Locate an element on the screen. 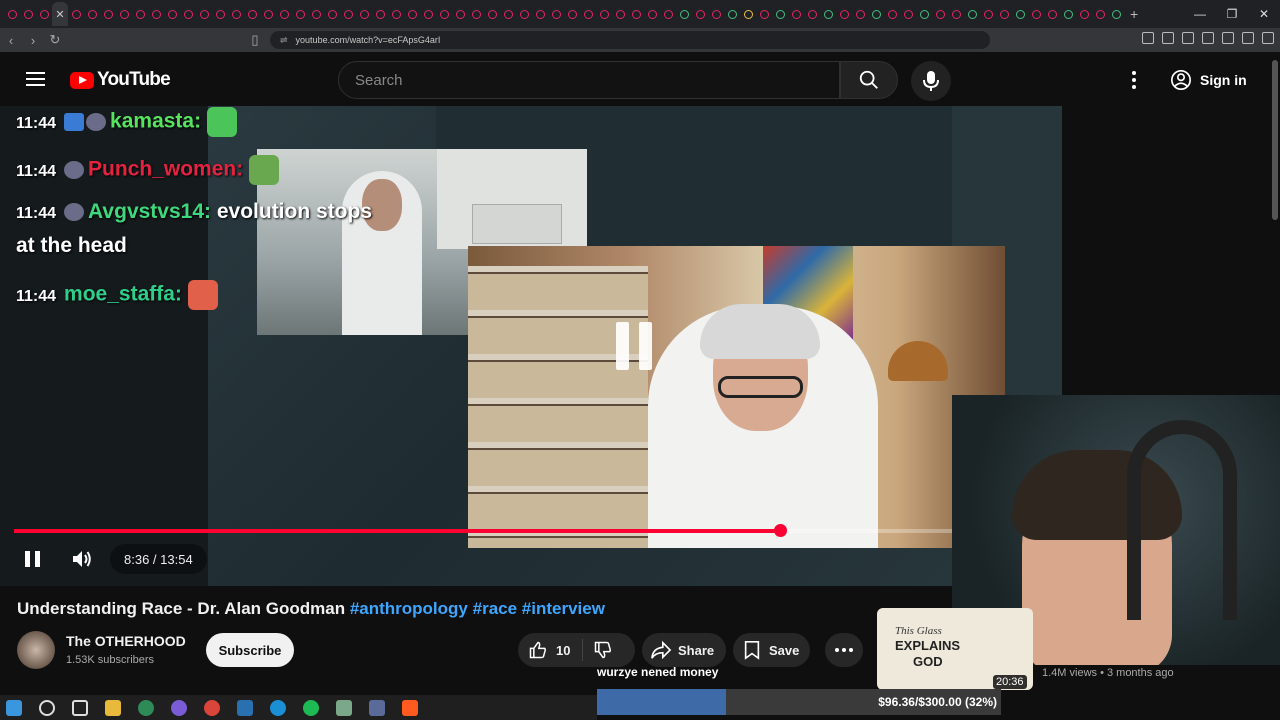 The image size is (1280, 720). sign-in-button: Sign in is located at coordinates (1210, 80).